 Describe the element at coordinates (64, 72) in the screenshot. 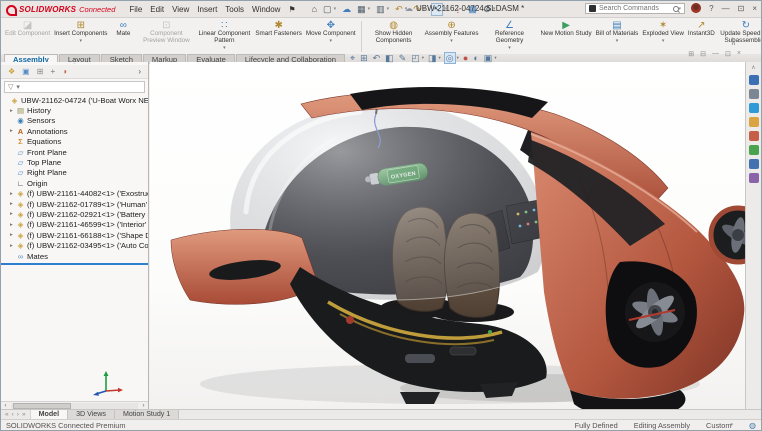

I see `display-manager-tab-icon: ◑` at that location.